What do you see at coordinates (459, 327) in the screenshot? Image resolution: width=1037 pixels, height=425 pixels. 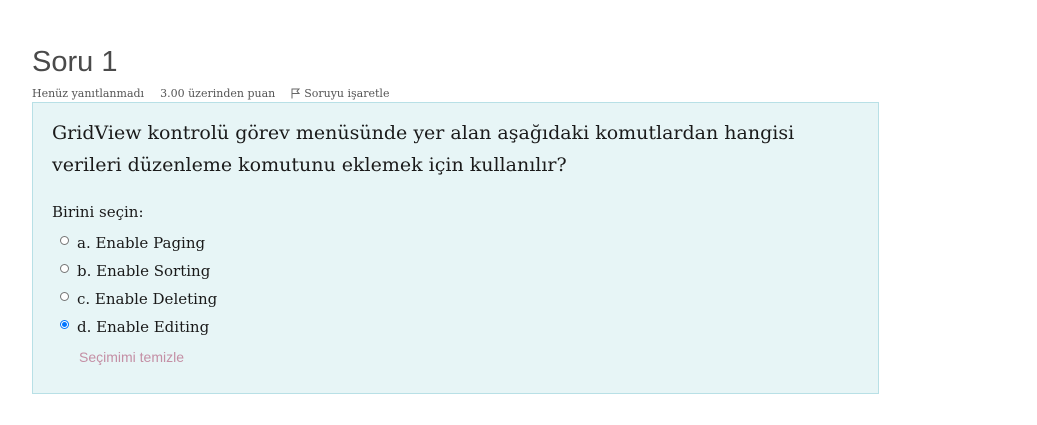 I see `answer-option-d: d. Enable Editing` at bounding box center [459, 327].